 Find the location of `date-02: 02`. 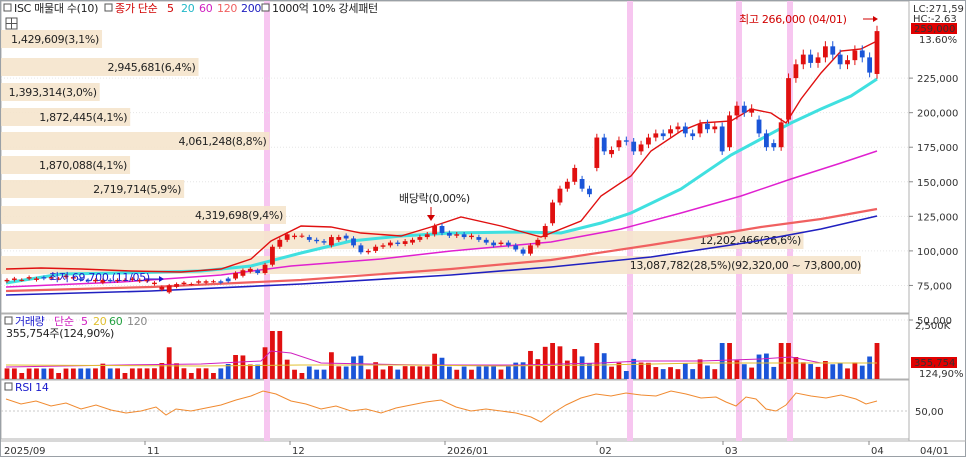

date-02: 02 is located at coordinates (605, 451).